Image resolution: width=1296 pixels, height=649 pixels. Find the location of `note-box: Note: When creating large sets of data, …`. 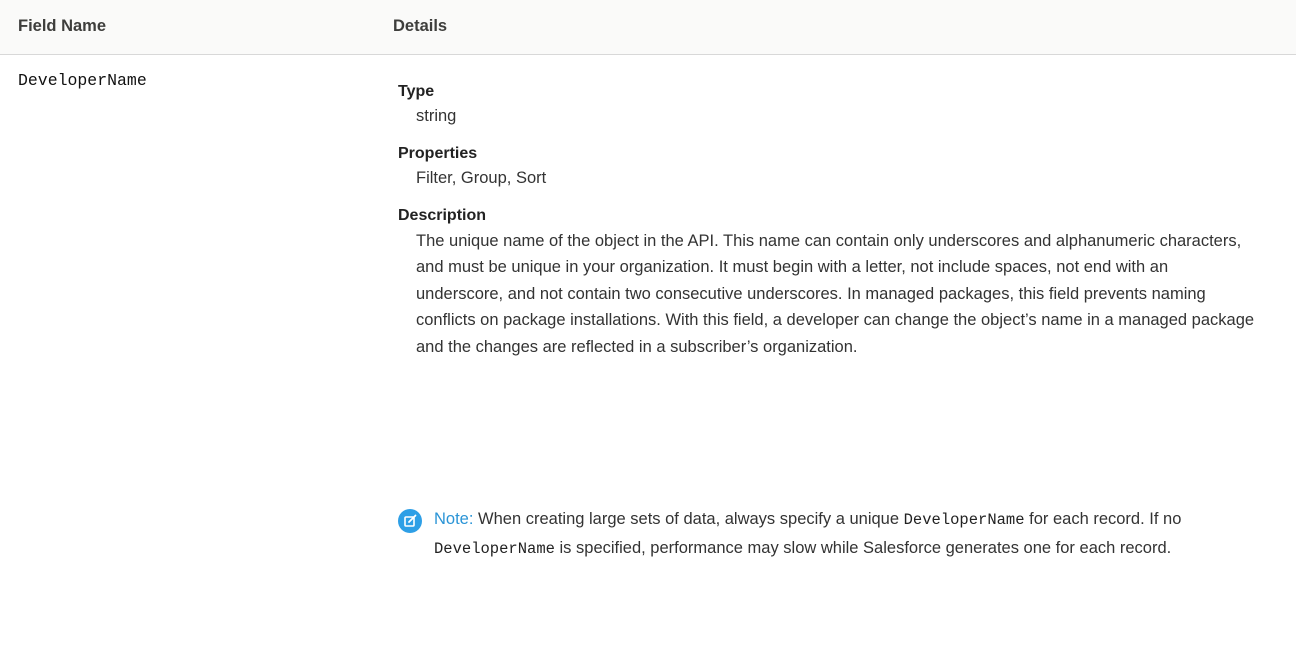

note-box: Note: When creating large sets of data, … is located at coordinates (838, 548).